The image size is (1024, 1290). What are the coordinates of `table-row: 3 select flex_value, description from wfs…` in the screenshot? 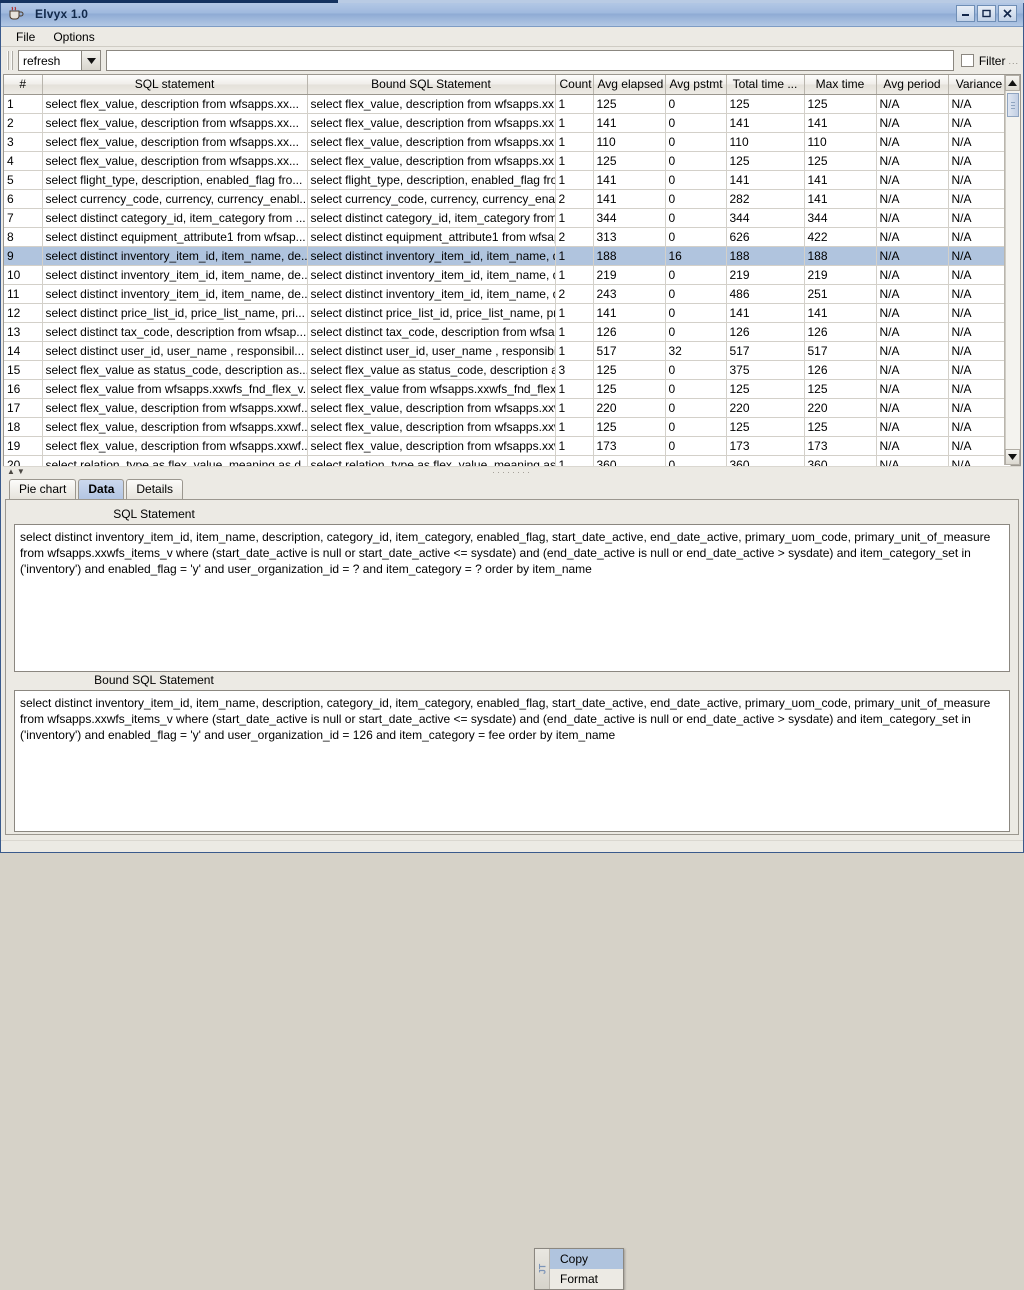 It's located at (507, 142).